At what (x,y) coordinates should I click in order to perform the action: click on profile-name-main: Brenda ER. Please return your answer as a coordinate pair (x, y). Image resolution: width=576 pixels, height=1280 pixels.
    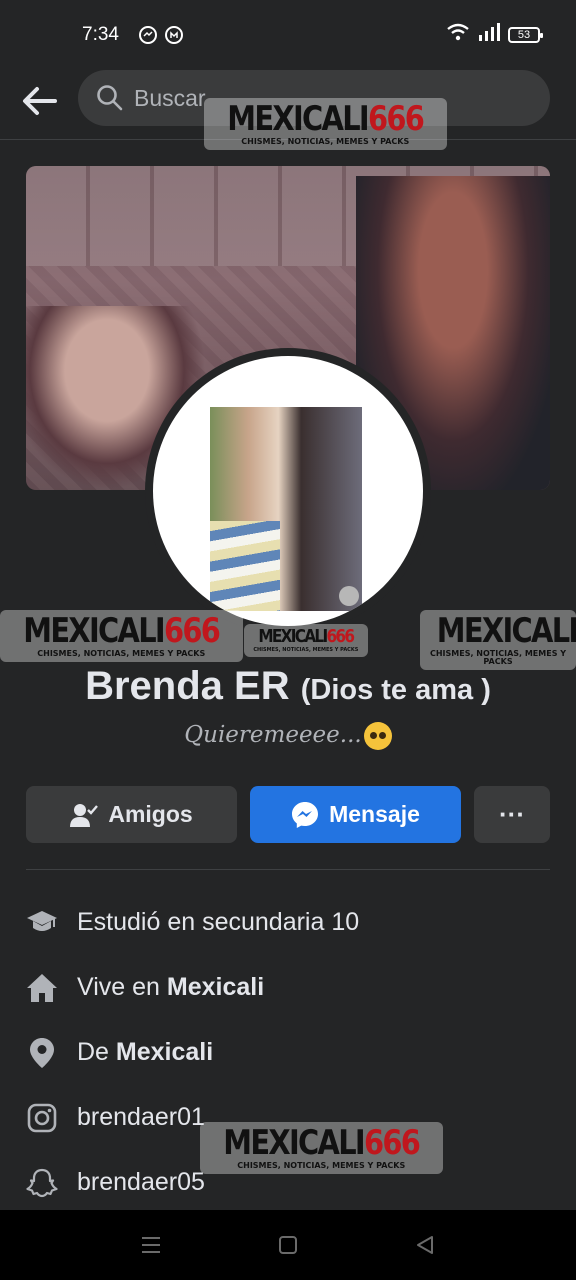
    Looking at the image, I should click on (187, 686).